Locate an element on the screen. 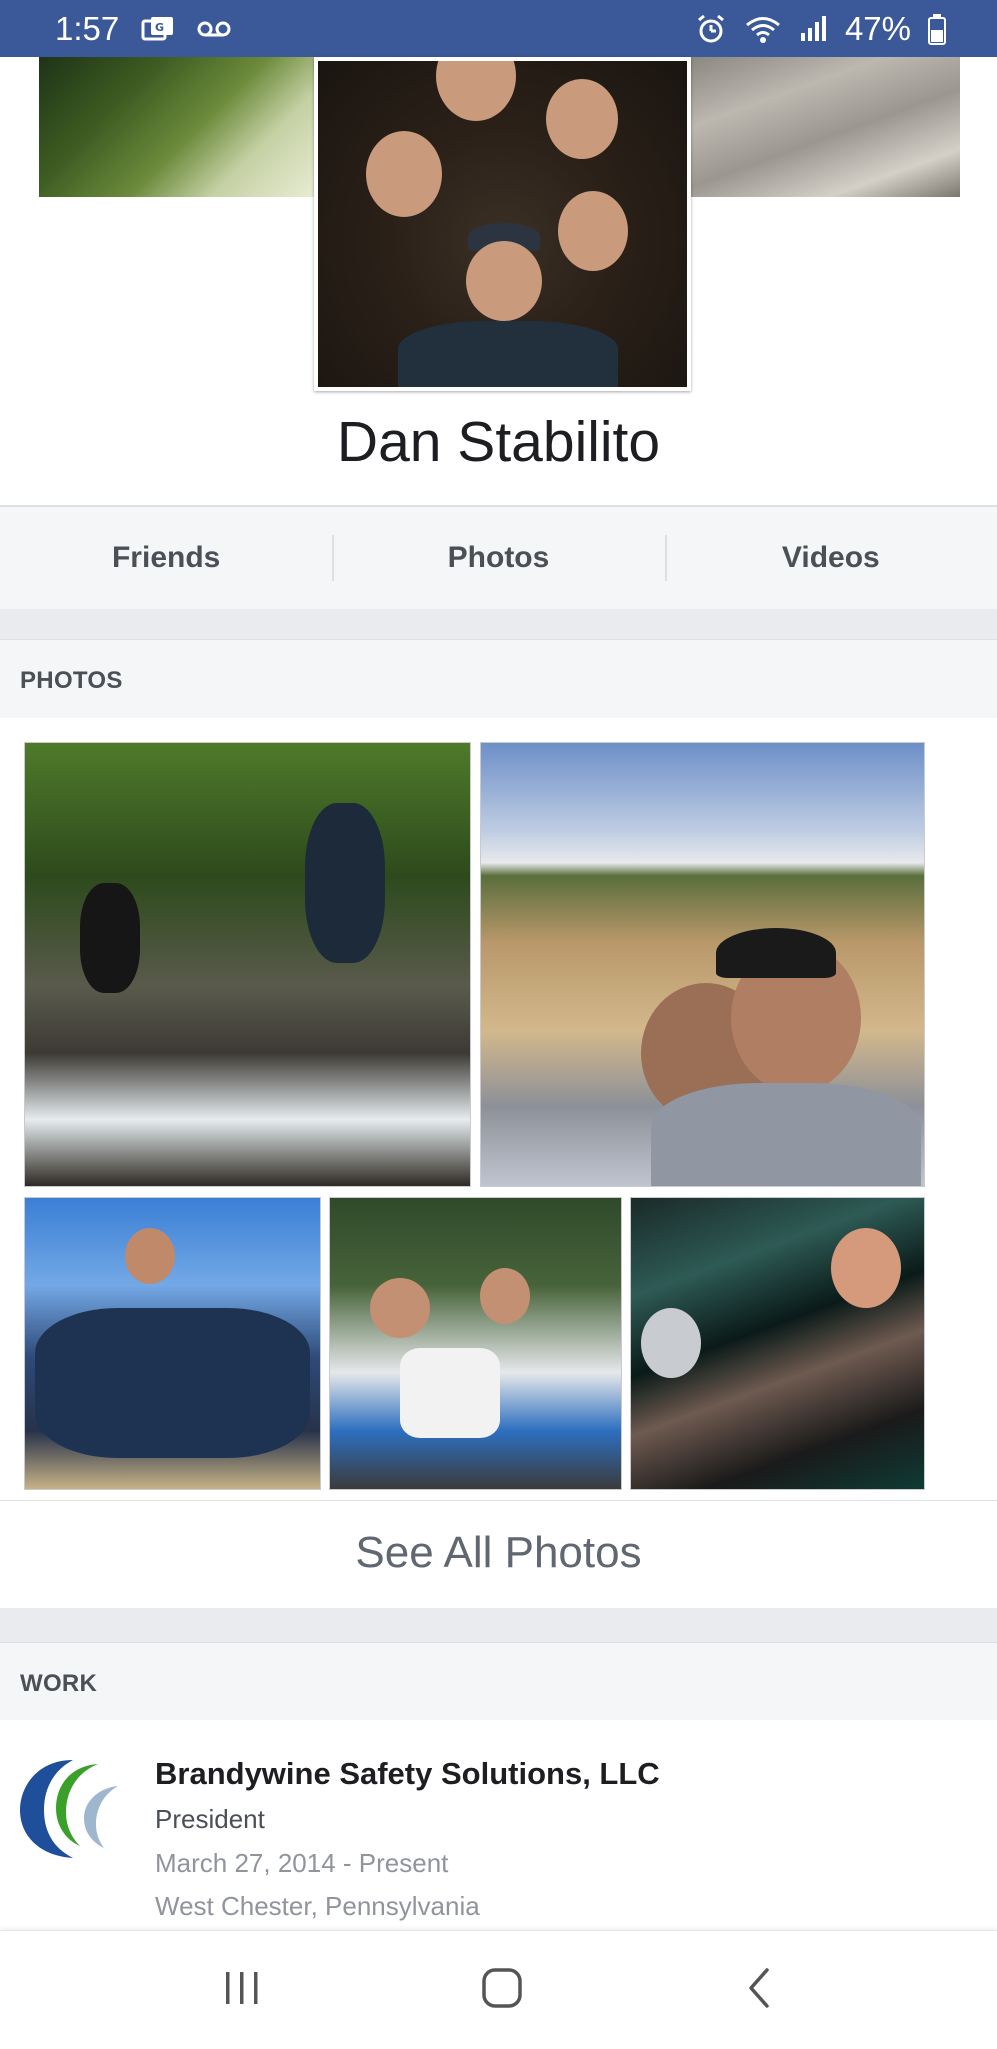 The height and width of the screenshot is (2049, 997). recents-button is located at coordinates (242, 1990).